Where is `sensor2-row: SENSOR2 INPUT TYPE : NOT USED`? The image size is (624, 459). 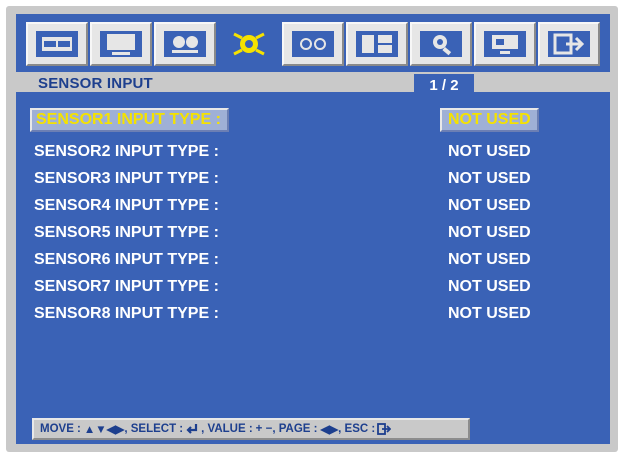
sensor2-row: SENSOR2 INPUT TYPE : NOT USED is located at coordinates (313, 153).